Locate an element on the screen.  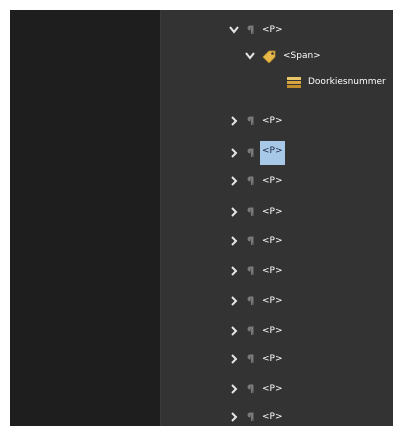
tree-node-label: Doorkiesnummer is located at coordinates (347, 82).